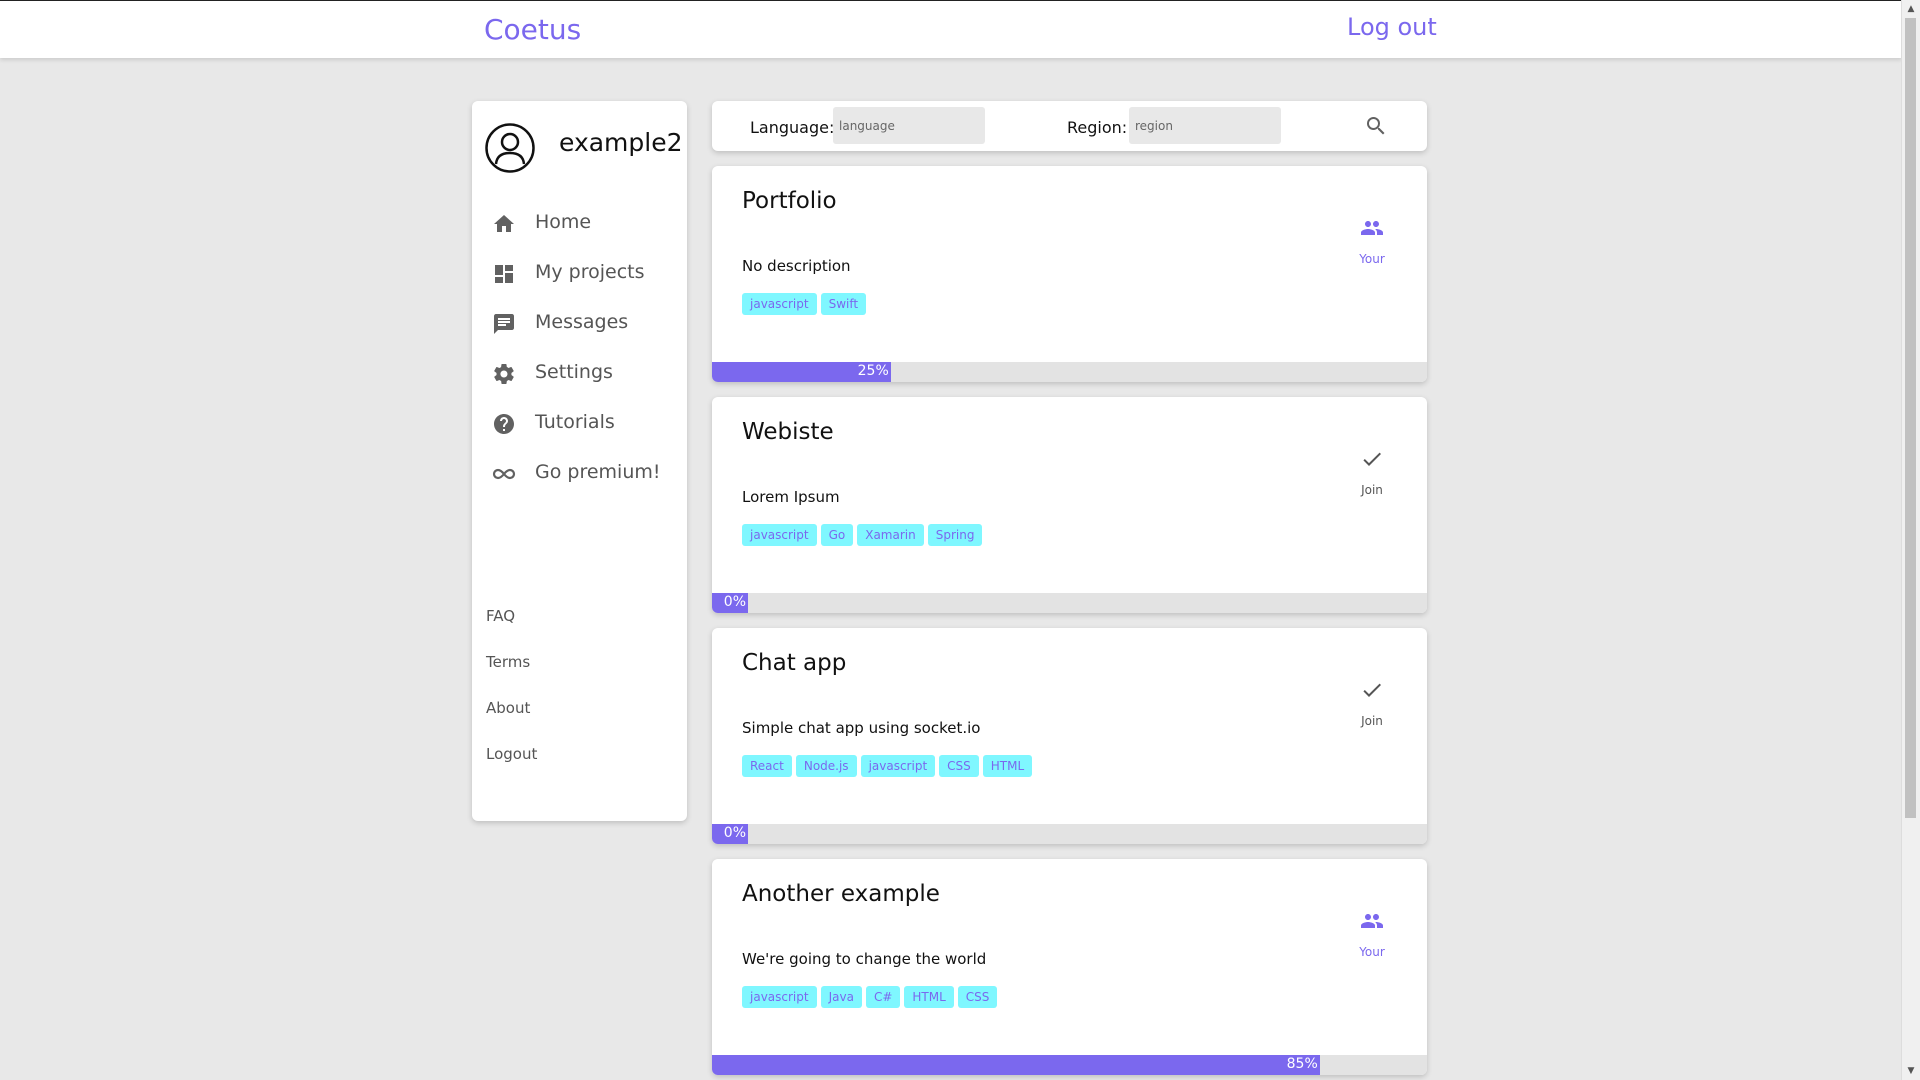 This screenshot has width=1920, height=1080. What do you see at coordinates (563, 222) in the screenshot?
I see `sidebar-item-label: Home` at bounding box center [563, 222].